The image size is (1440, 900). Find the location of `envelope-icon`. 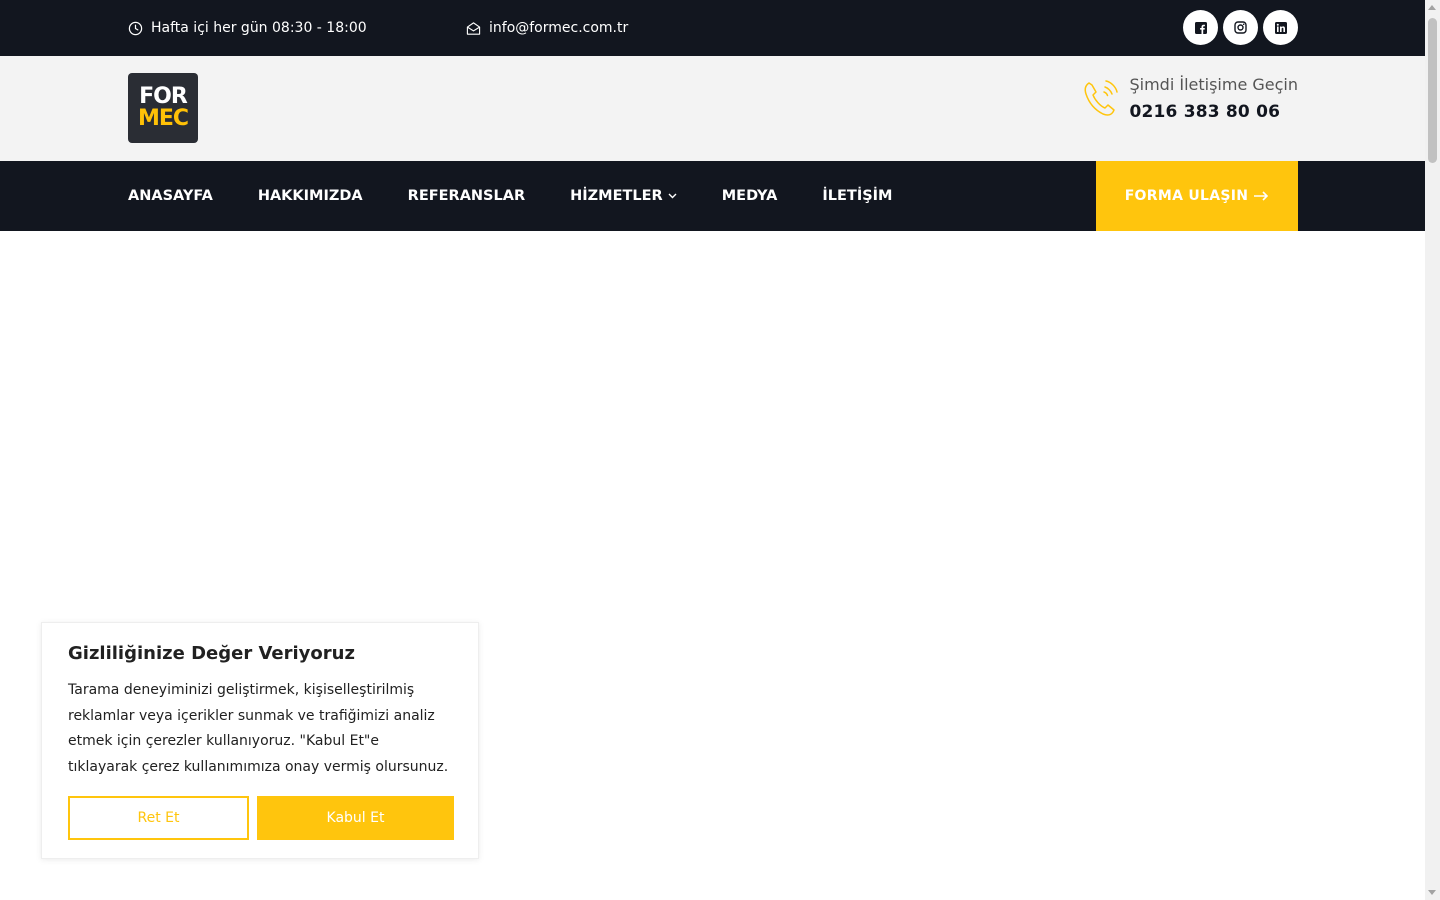

envelope-icon is located at coordinates (473, 28).